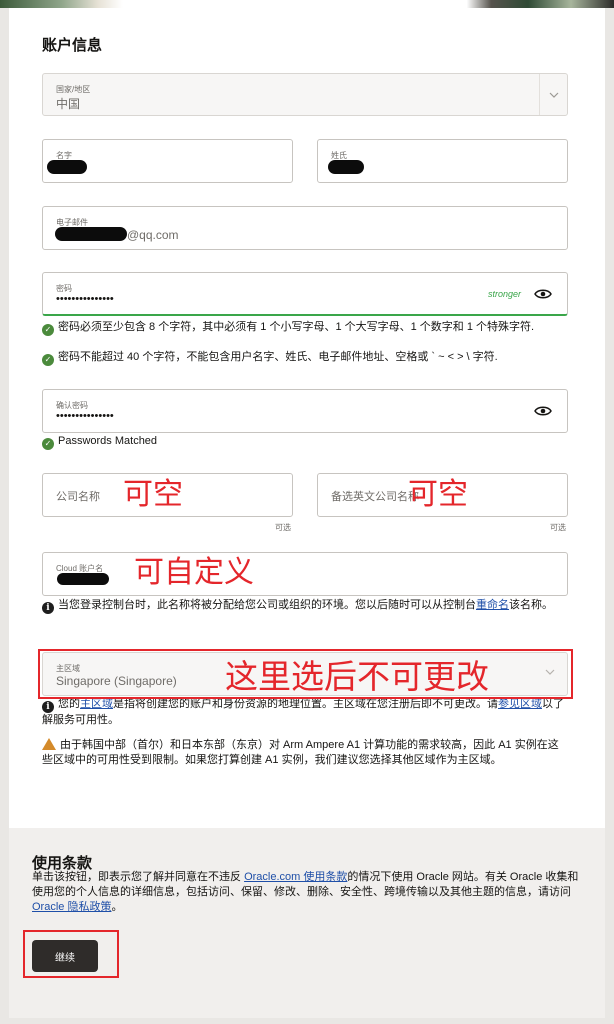 Image resolution: width=614 pixels, height=1024 pixels. I want to click on cloud-account-info-text: 当您登录控制台时，此名称将被分配给您公司或组织的环境。您以后随时可以从控制台, so click(267, 605).